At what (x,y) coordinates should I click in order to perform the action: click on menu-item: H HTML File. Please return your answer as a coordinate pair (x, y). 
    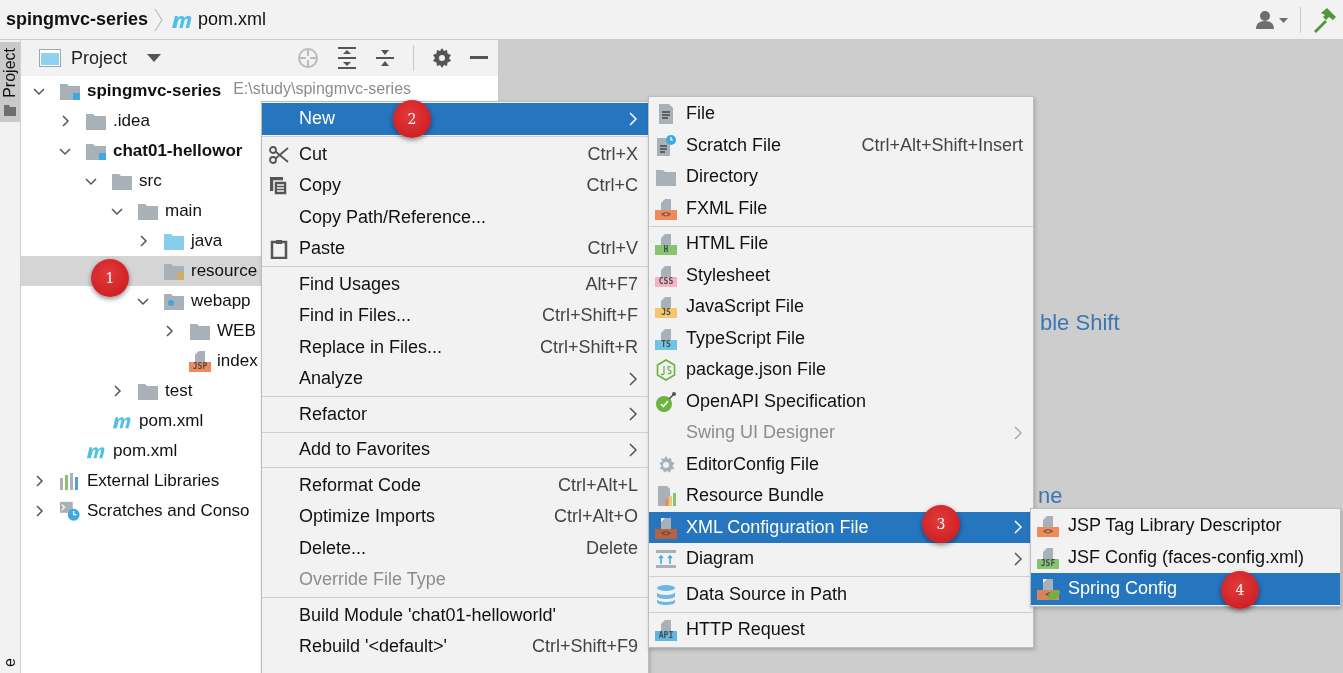
    Looking at the image, I should click on (841, 244).